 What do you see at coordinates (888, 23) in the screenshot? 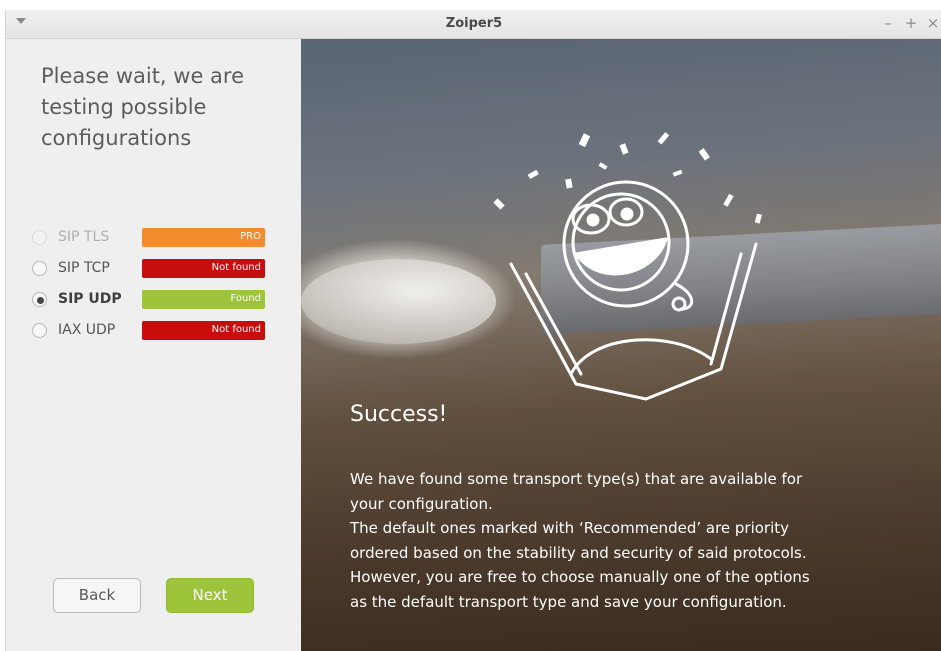
I see `minimize-icon: –` at bounding box center [888, 23].